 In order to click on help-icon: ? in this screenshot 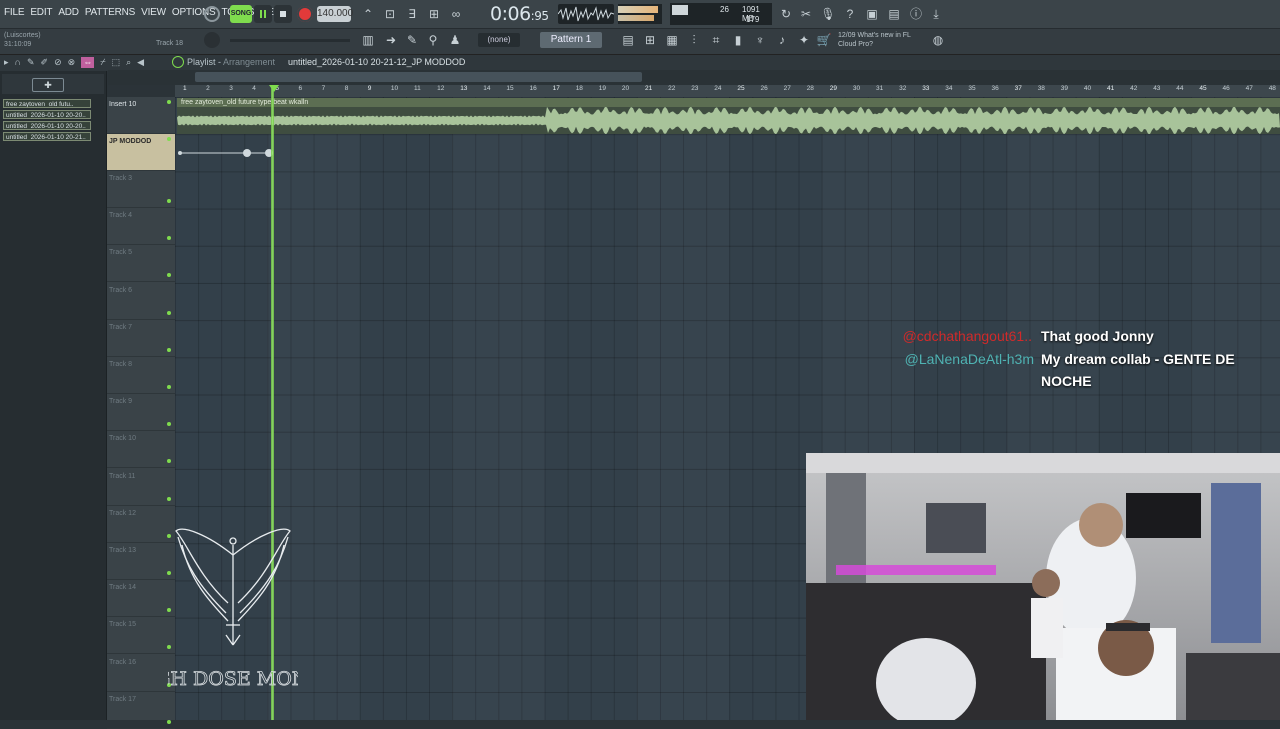, I will do `click(850, 14)`.